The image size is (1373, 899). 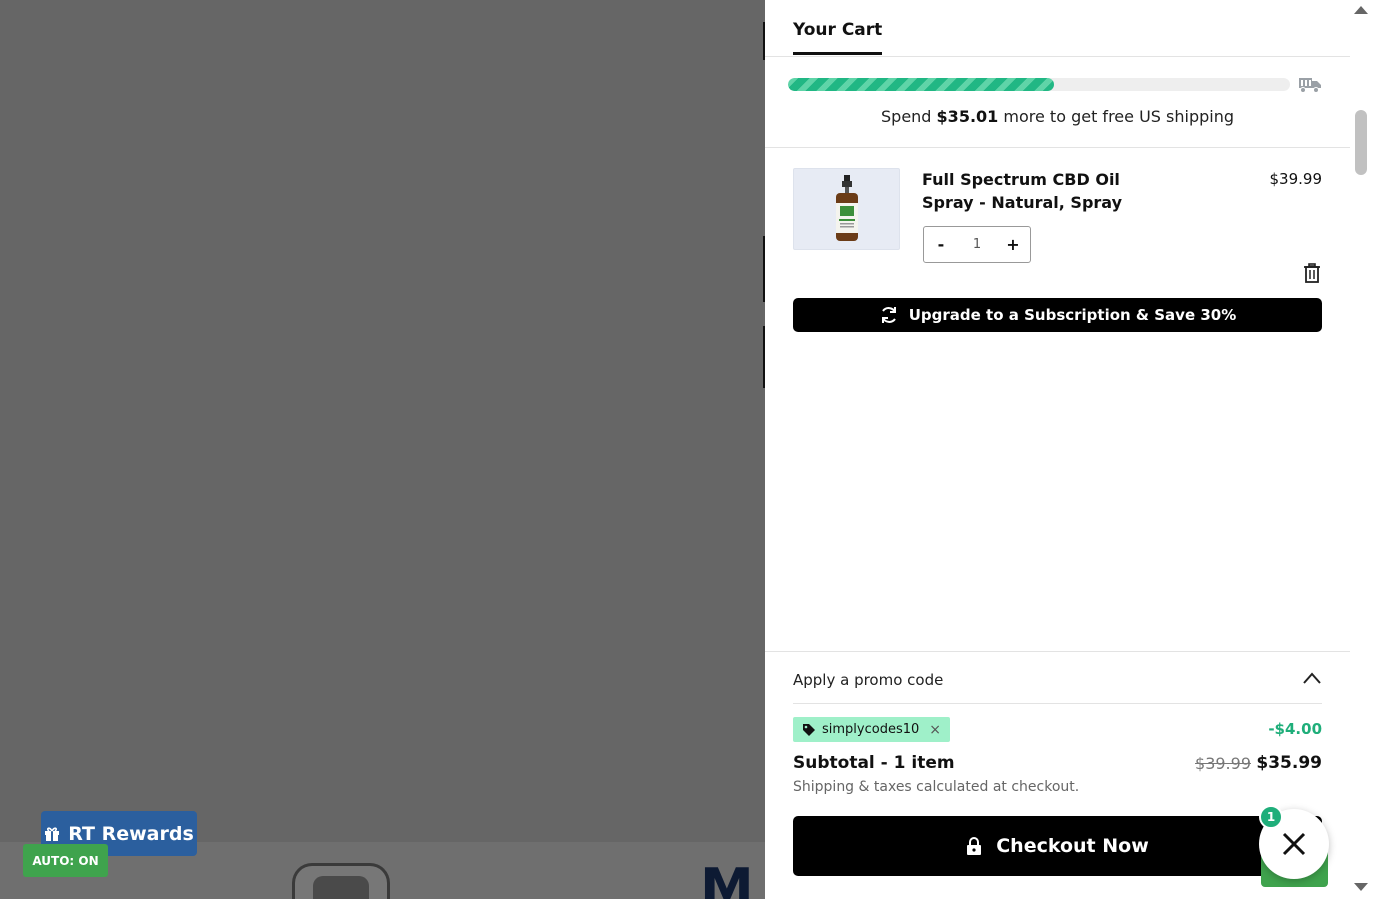 What do you see at coordinates (131, 833) in the screenshot?
I see `rewards-label: RT Rewards` at bounding box center [131, 833].